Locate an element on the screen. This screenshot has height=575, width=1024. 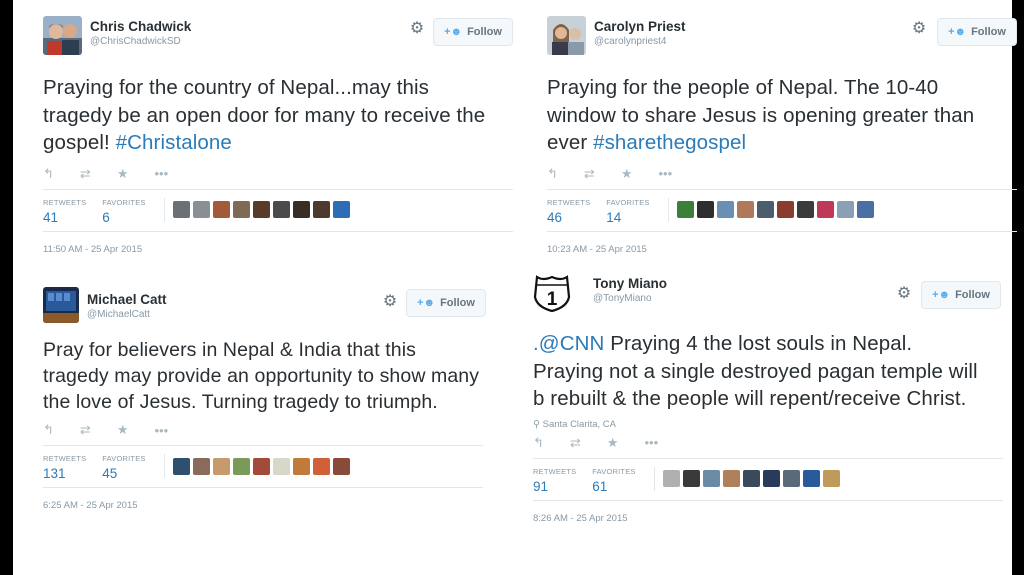
user-handle: @TonyMiano is located at coordinates (630, 298).